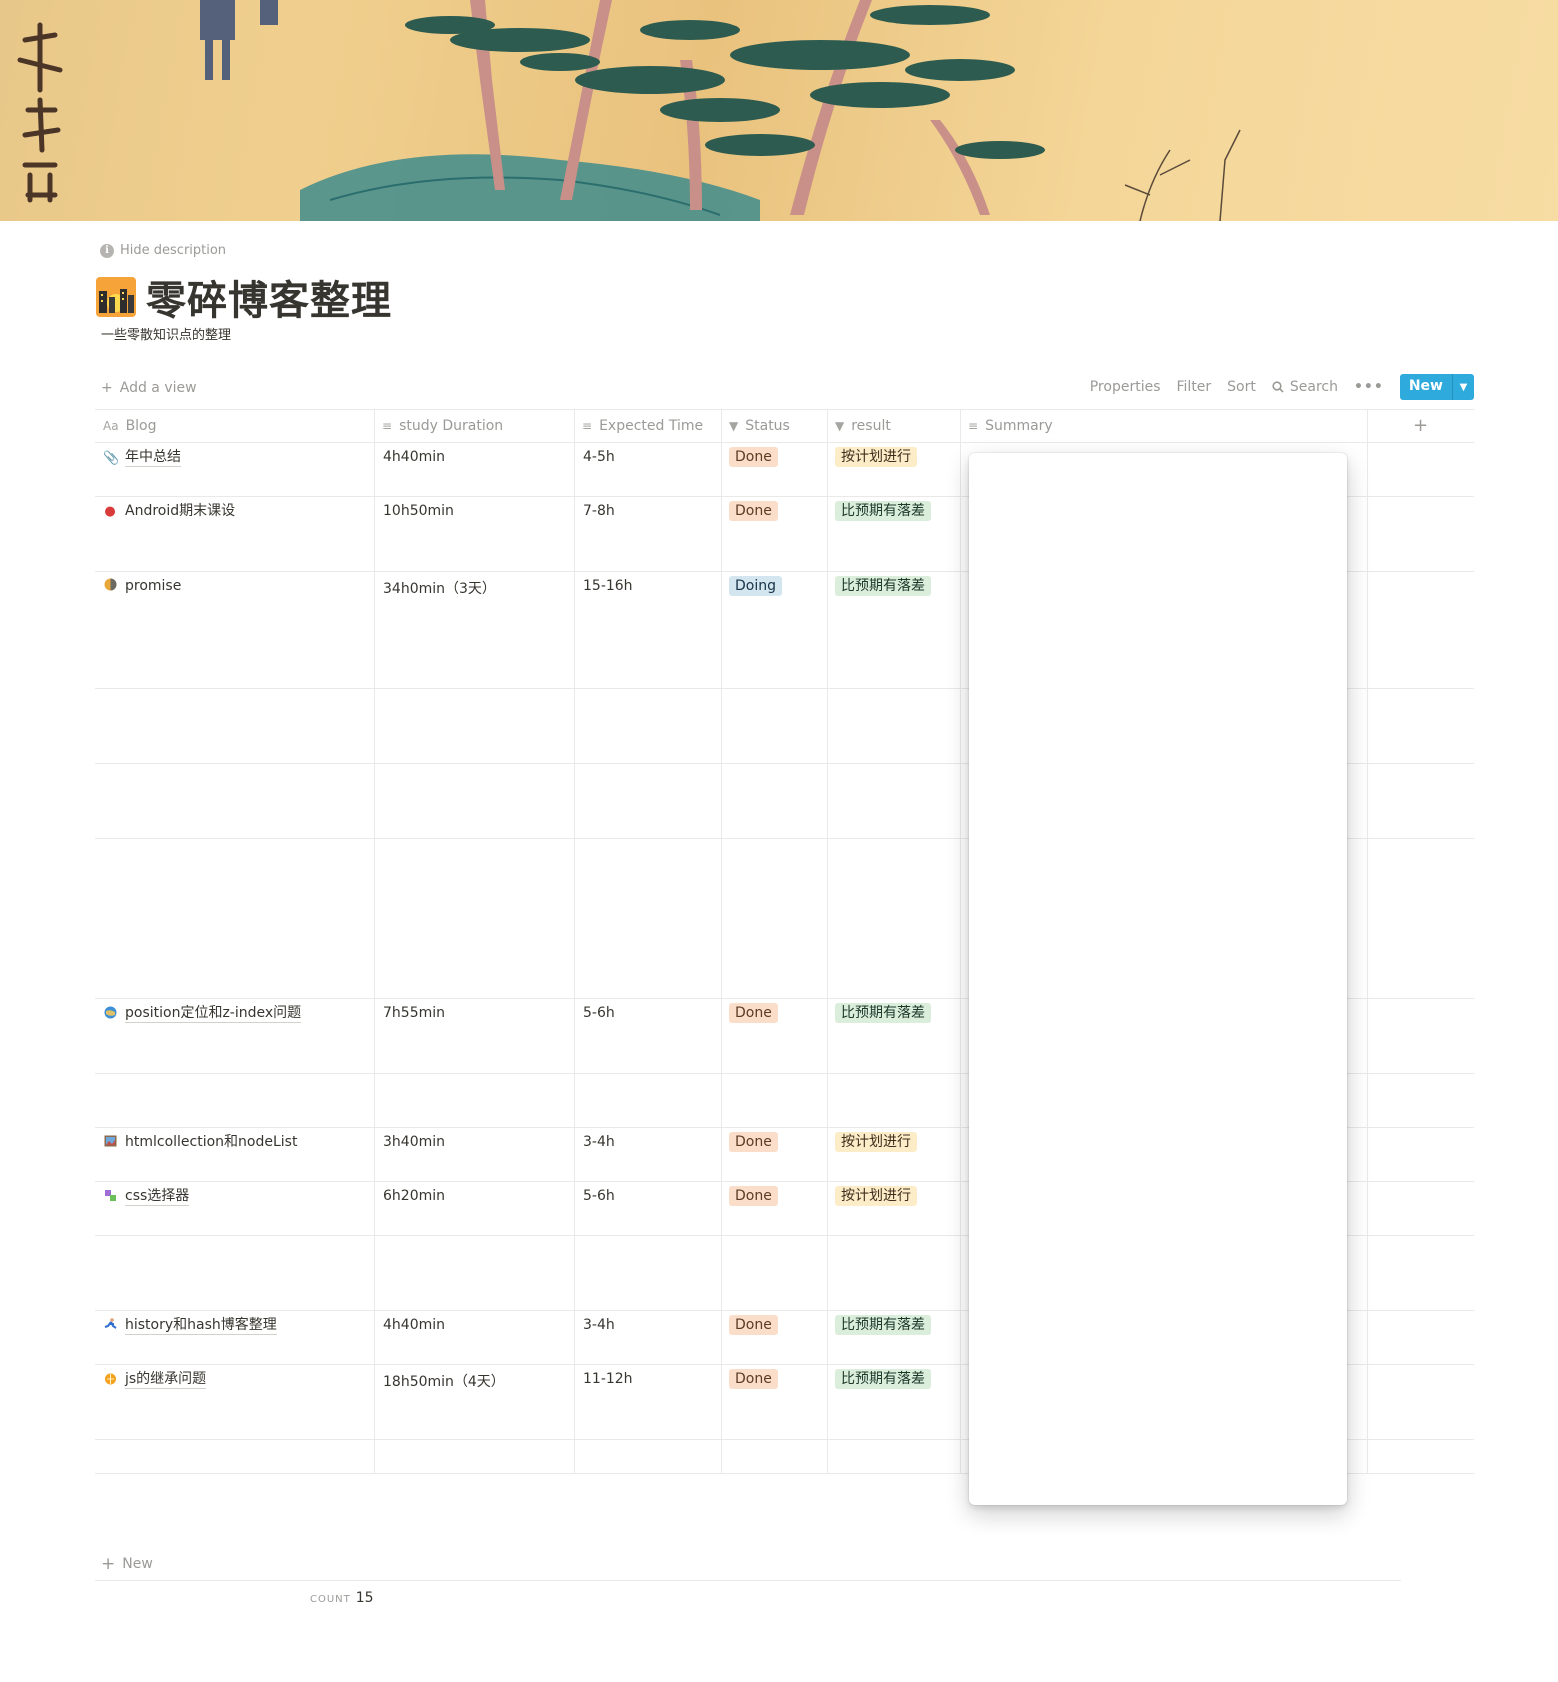  I want to click on new-button: New ▼, so click(1436, 387).